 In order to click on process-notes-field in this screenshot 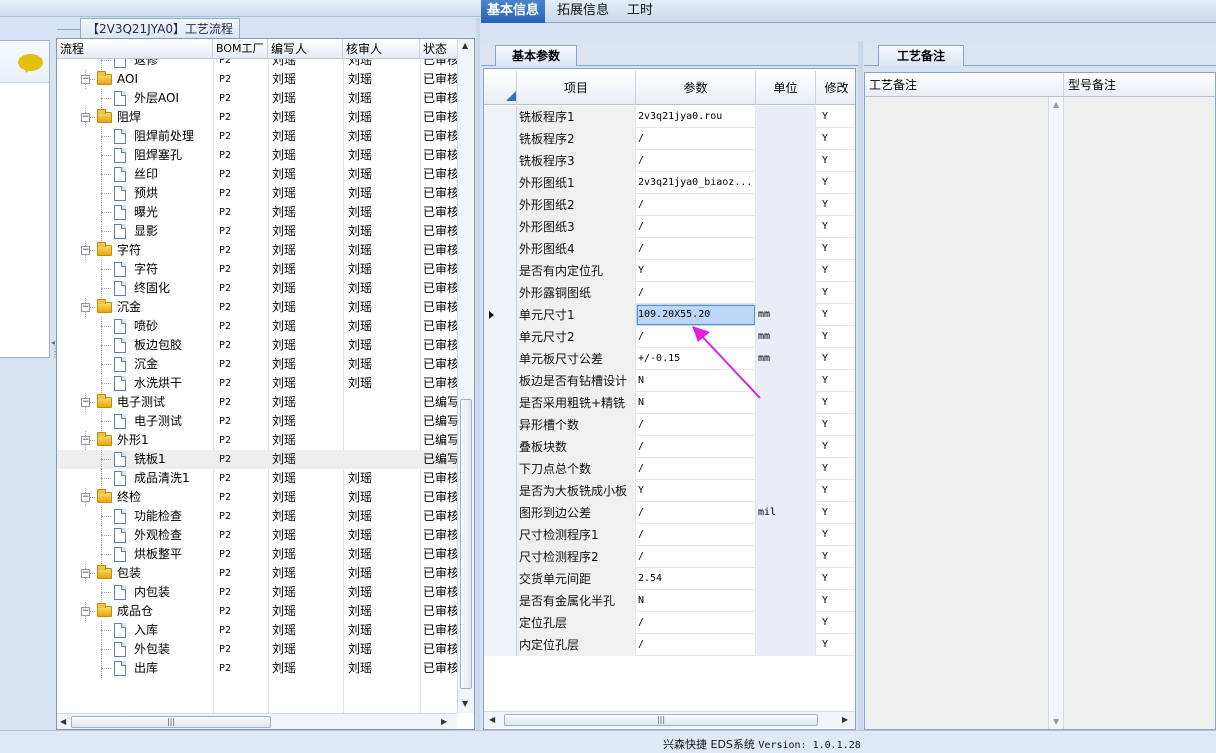, I will do `click(956, 413)`.